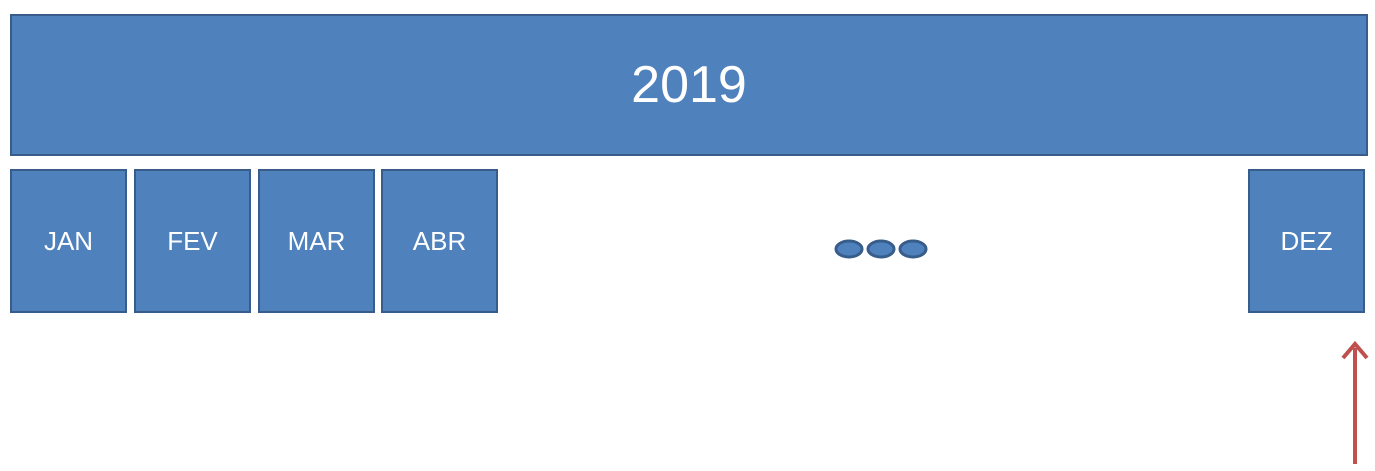  What do you see at coordinates (881, 249) in the screenshot?
I see `ellipsis-dots-icon` at bounding box center [881, 249].